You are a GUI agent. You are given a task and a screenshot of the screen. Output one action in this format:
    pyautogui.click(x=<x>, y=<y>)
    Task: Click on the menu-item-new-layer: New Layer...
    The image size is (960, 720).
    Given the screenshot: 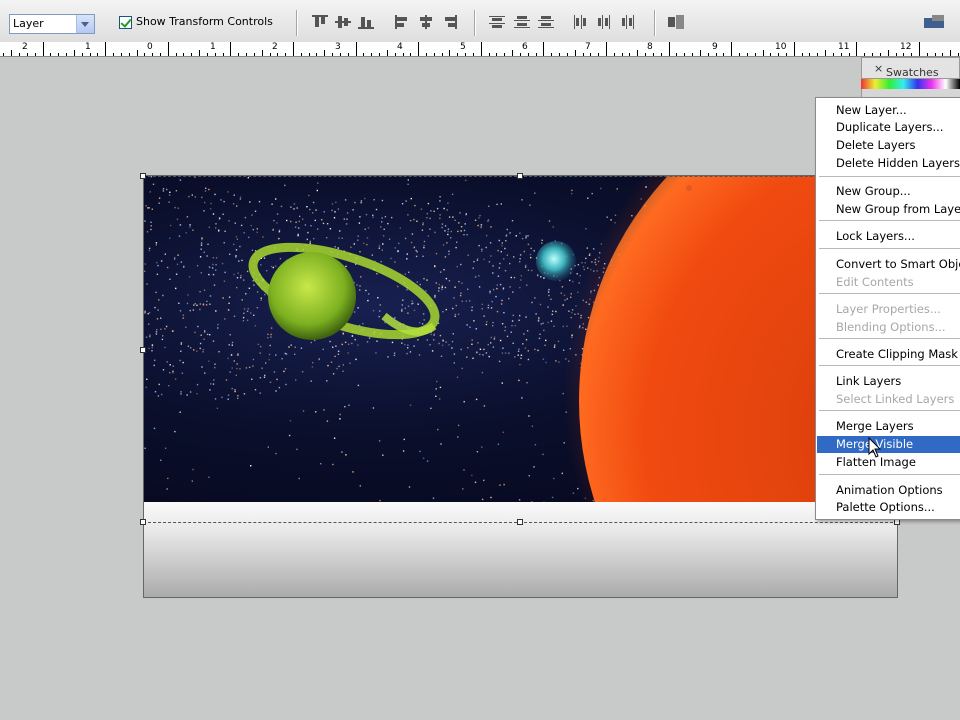 What is the action you would take?
    pyautogui.click(x=888, y=110)
    